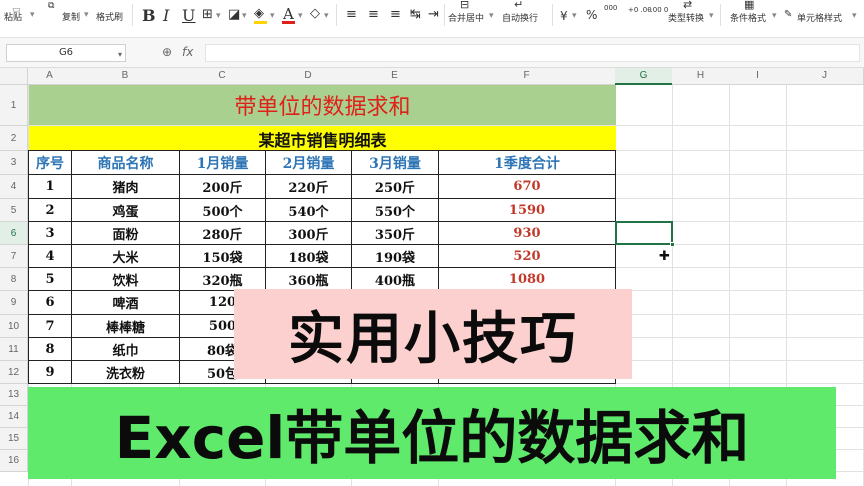 This screenshot has height=486, width=864. Describe the element at coordinates (125, 349) in the screenshot. I see `table-cell: 纸巾` at that location.